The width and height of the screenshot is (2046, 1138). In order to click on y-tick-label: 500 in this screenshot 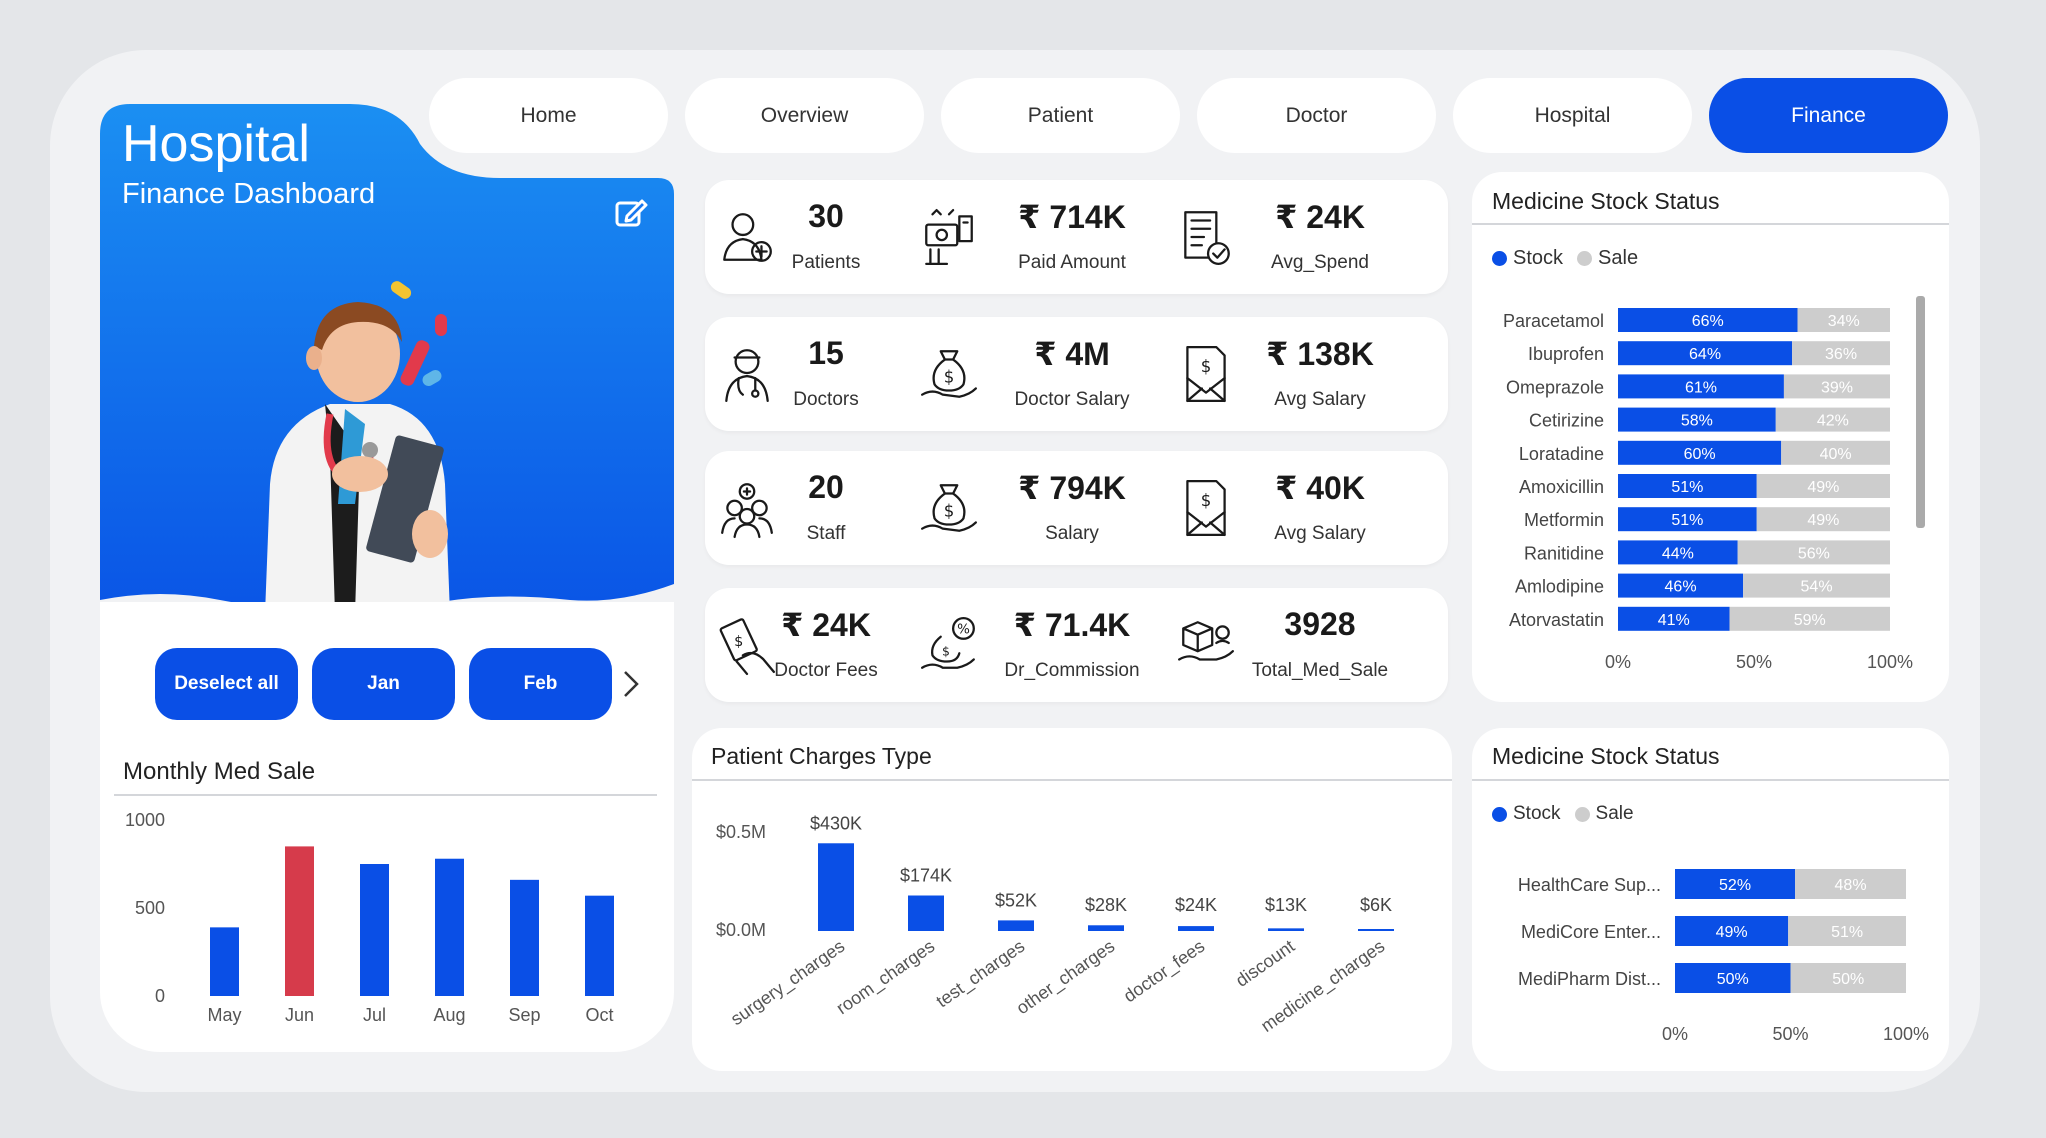, I will do `click(150, 908)`.